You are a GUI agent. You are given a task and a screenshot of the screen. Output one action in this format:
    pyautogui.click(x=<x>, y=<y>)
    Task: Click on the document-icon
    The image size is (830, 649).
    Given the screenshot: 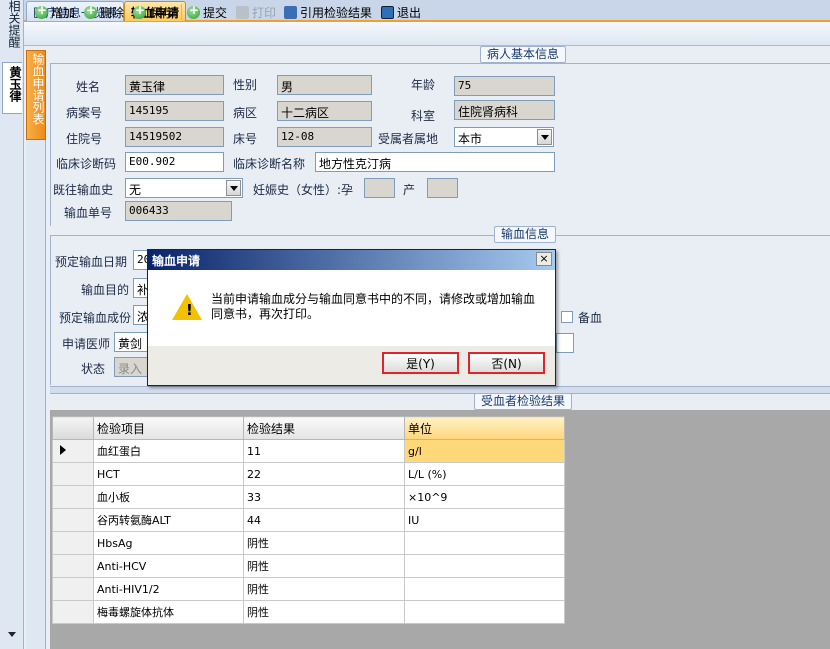 What is the action you would take?
    pyautogui.click(x=290, y=12)
    